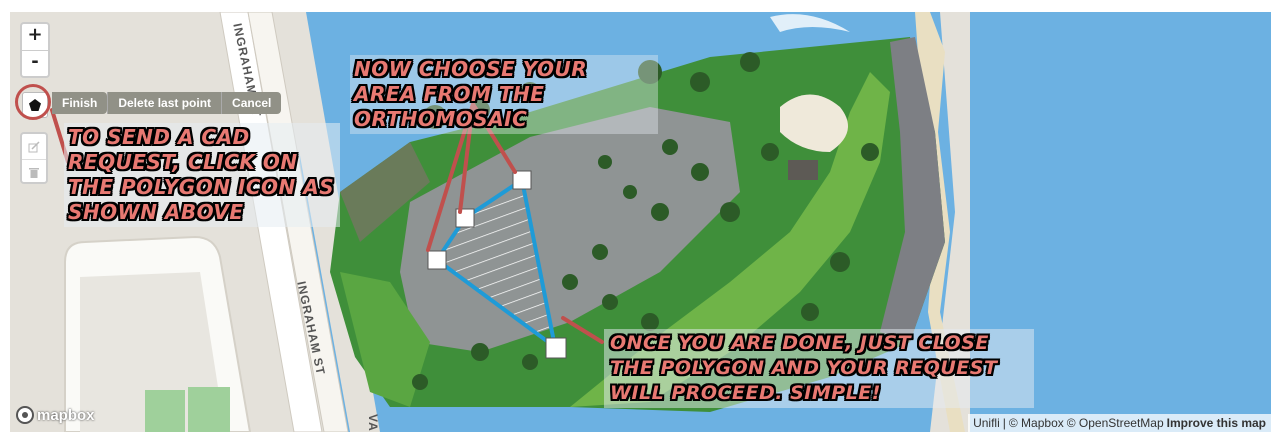 The height and width of the screenshot is (448, 1281). I want to click on draw-polygon-button, so click(35, 105).